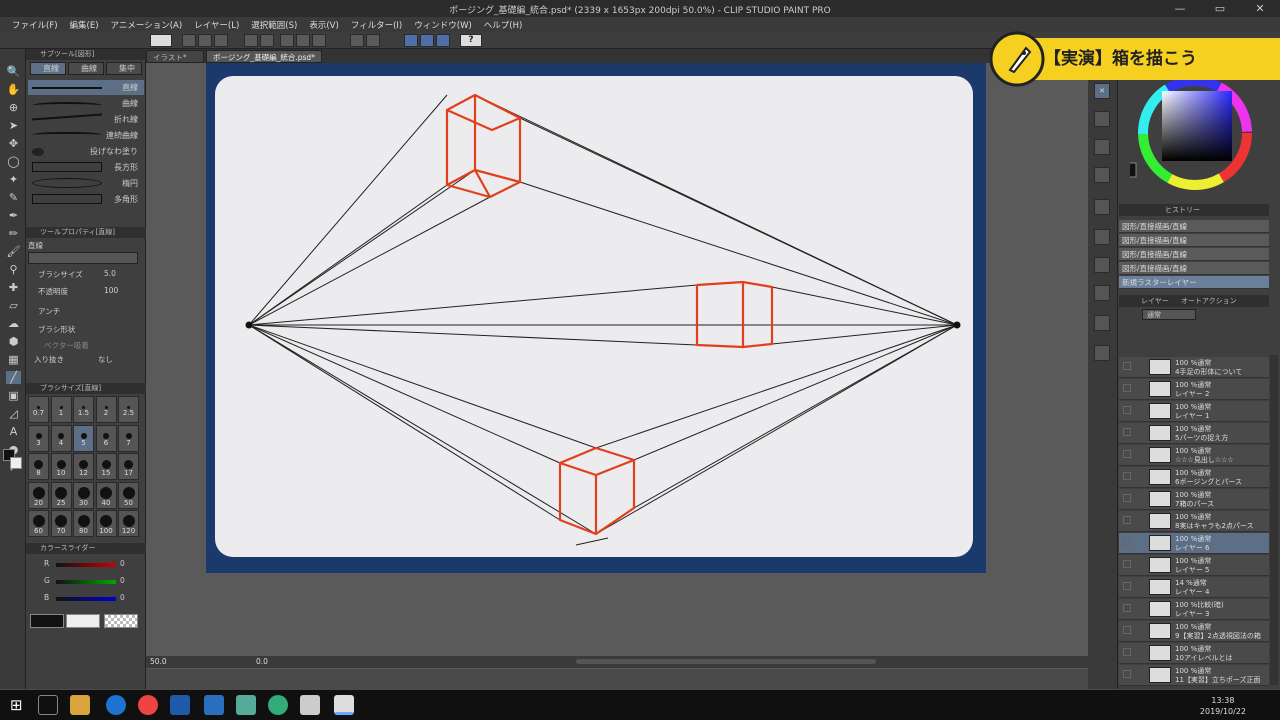  What do you see at coordinates (278, 705) in the screenshot?
I see `app-3-icon` at bounding box center [278, 705].